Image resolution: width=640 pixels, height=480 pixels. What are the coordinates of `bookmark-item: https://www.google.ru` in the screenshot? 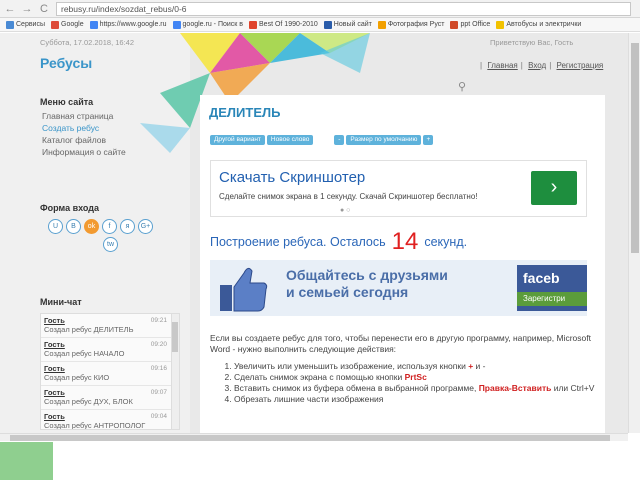 It's located at (128, 24).